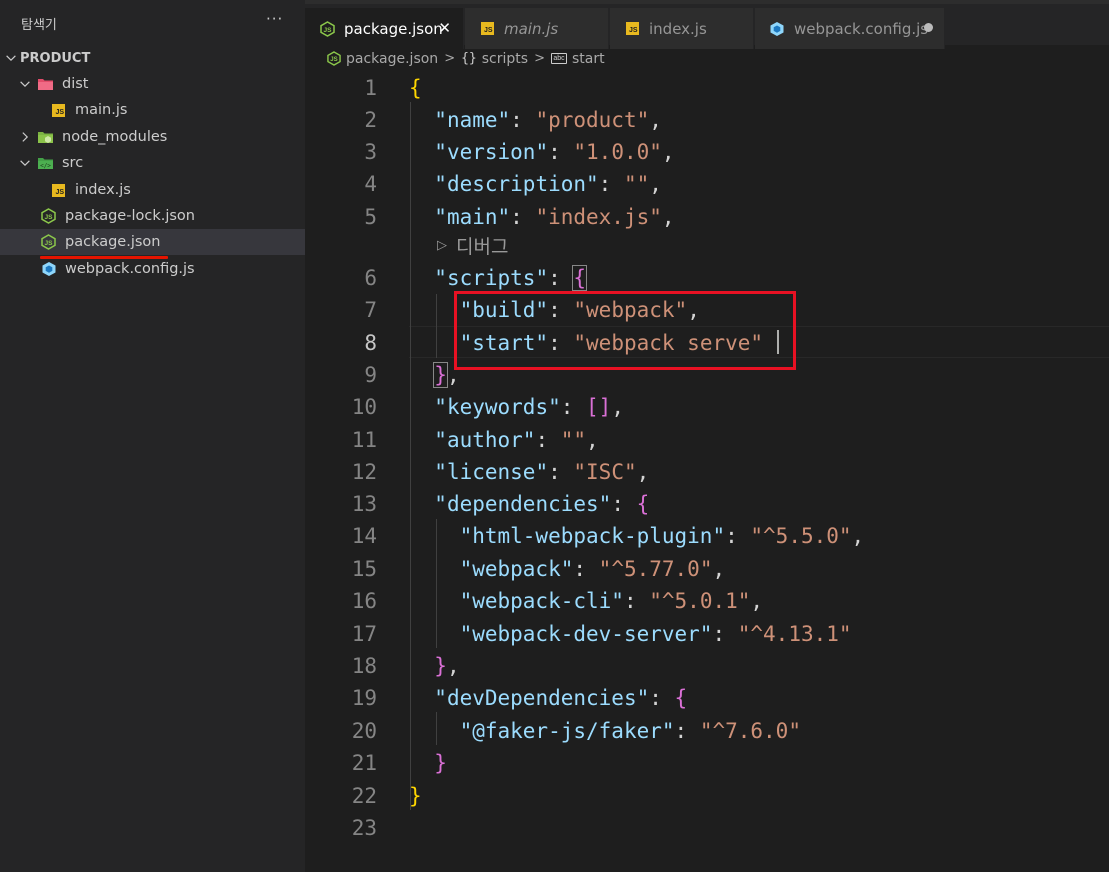 Image resolution: width=1109 pixels, height=872 pixels. What do you see at coordinates (47, 58) in the screenshot?
I see `workspace-section-header: PRODUCT` at bounding box center [47, 58].